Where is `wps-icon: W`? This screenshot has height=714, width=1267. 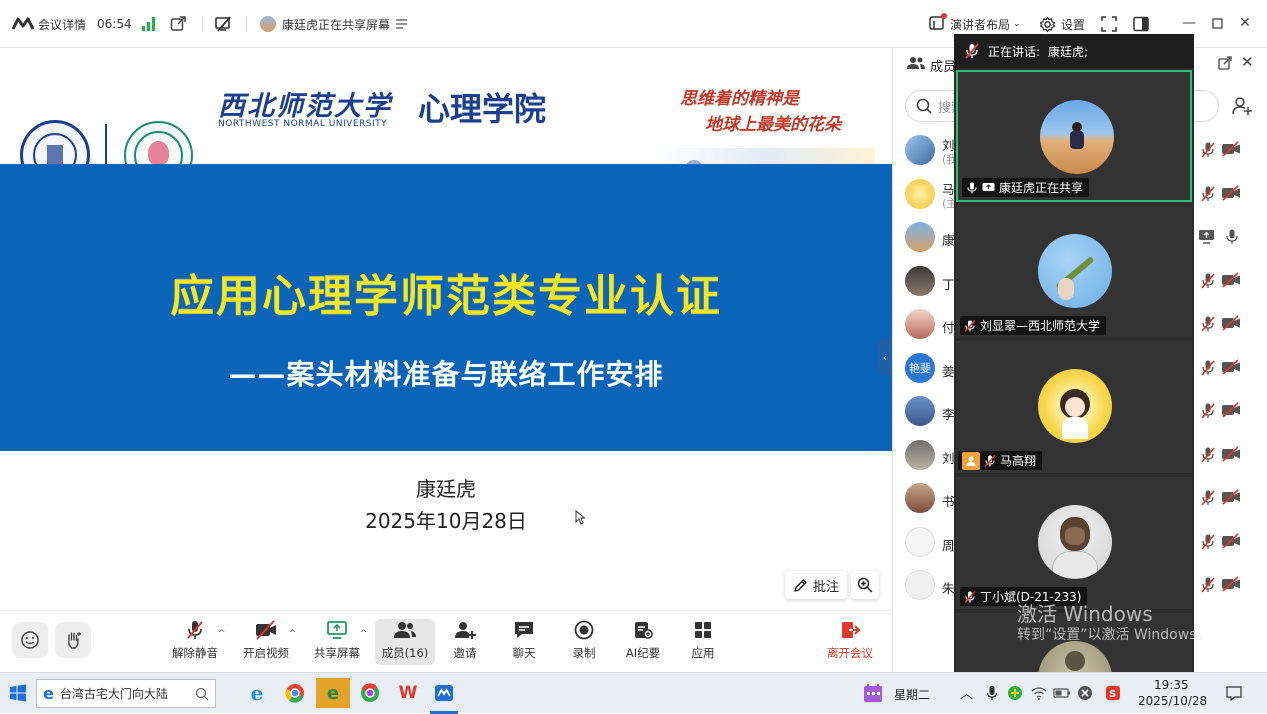 wps-icon: W is located at coordinates (408, 693).